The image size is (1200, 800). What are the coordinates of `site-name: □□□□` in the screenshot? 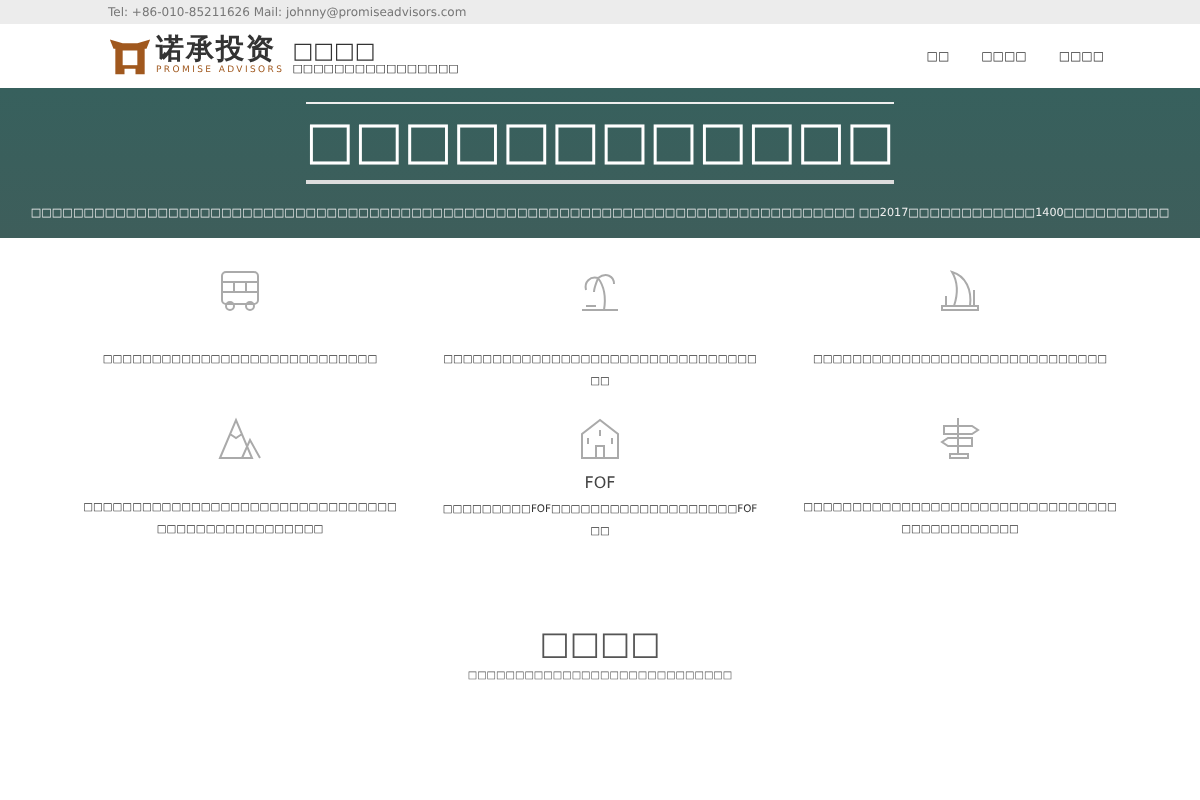 It's located at (335, 50).